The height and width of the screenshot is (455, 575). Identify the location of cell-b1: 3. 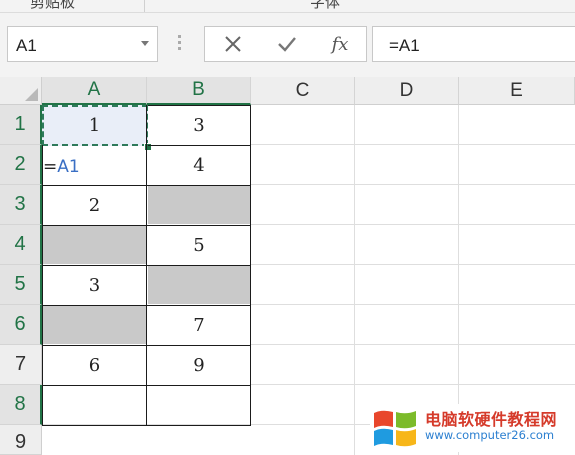
(199, 125).